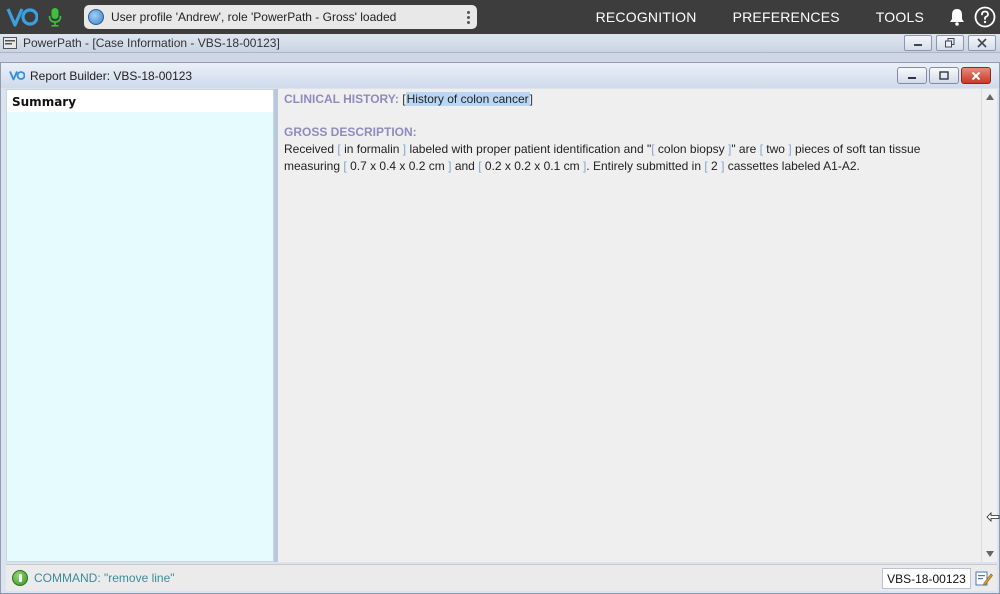 This screenshot has width=1000, height=594. I want to click on rb-minimize-button, so click(912, 75).